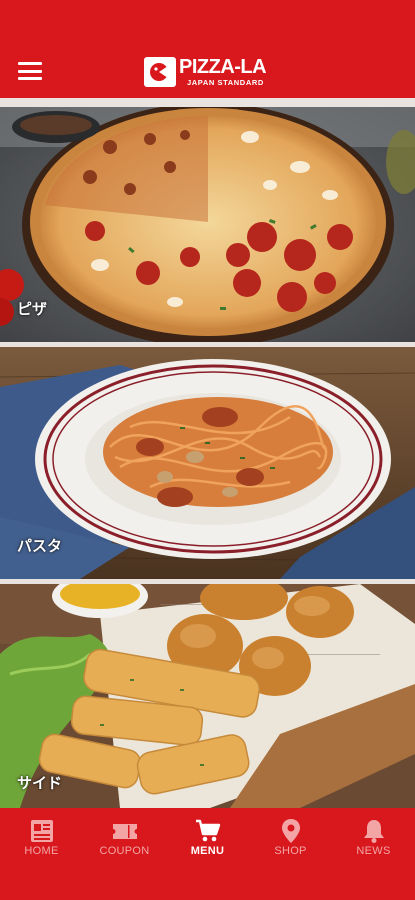 The width and height of the screenshot is (415, 900). What do you see at coordinates (124, 831) in the screenshot?
I see `ticket-icon` at bounding box center [124, 831].